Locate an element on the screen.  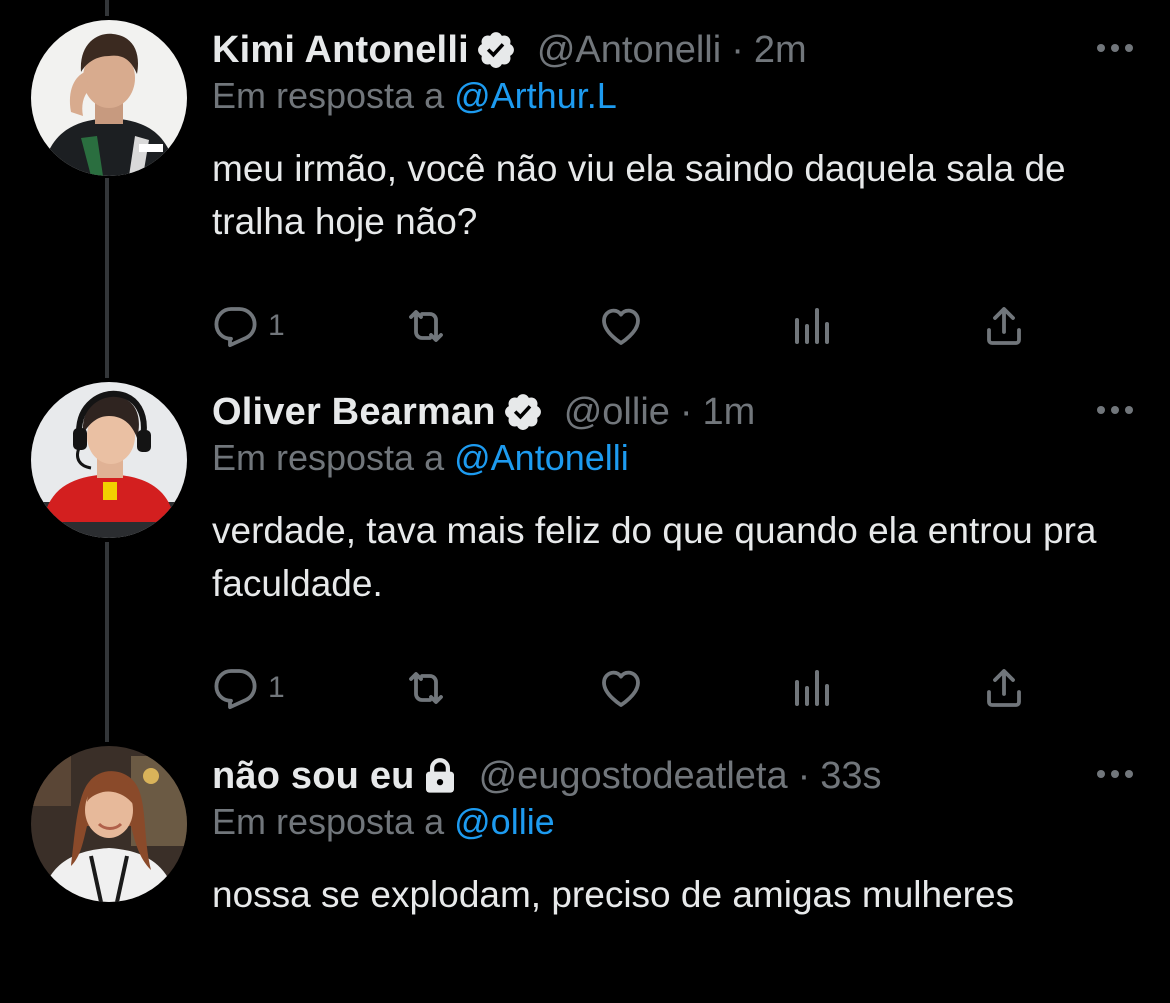
reply-context: Em resposta a @Antonelli is located at coordinates (420, 458).